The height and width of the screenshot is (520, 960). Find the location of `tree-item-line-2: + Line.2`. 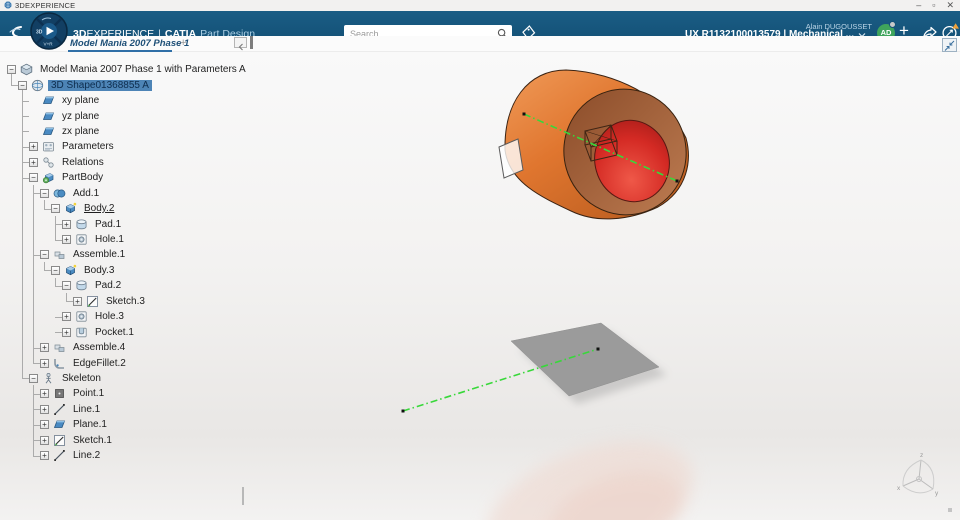

tree-item-line-2: + Line.2 is located at coordinates (126, 455).